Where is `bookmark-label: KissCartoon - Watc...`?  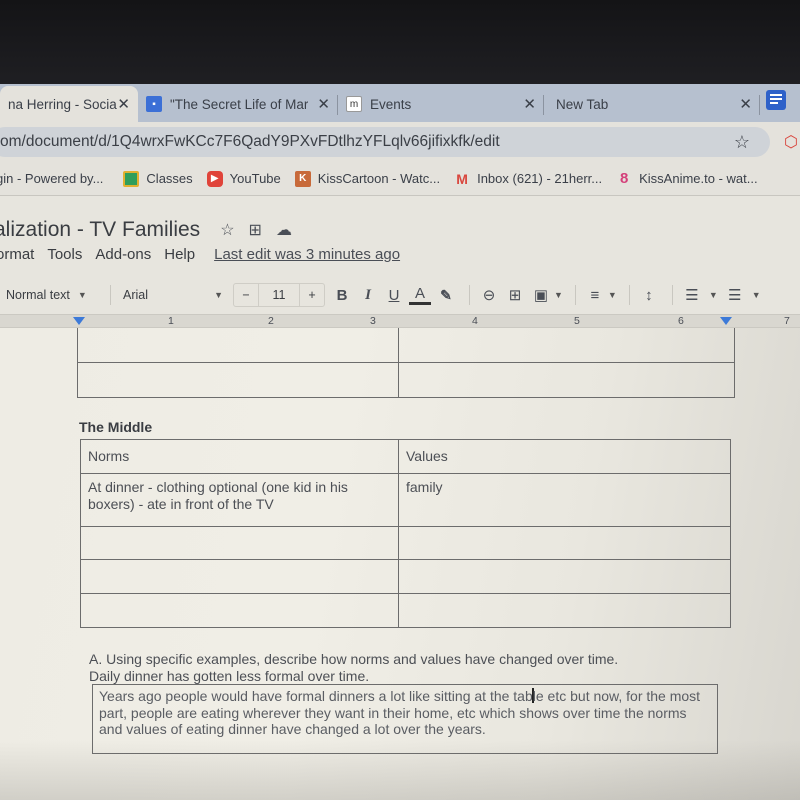 bookmark-label: KissCartoon - Watc... is located at coordinates (379, 178).